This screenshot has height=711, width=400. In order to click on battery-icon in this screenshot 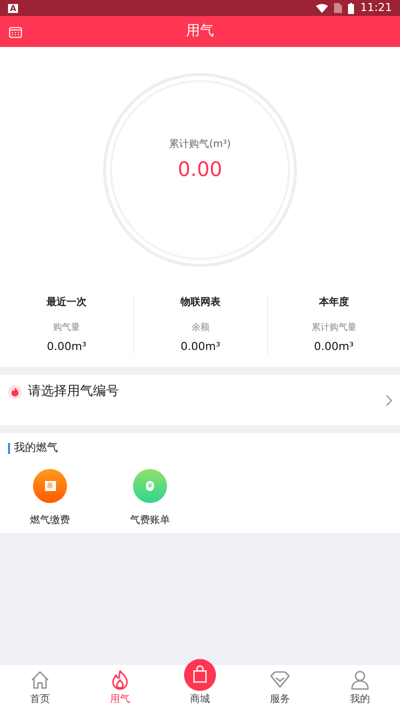, I will do `click(351, 8)`.